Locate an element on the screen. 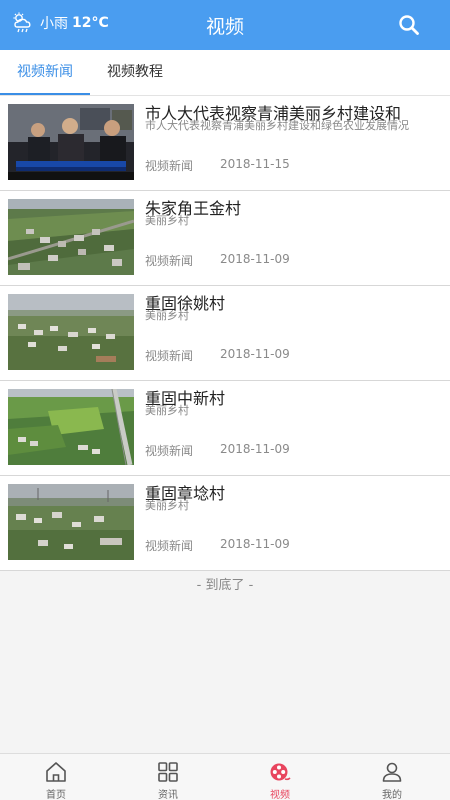 The image size is (450, 800). app-header: 小雨 12°C 视频 is located at coordinates (225, 25).